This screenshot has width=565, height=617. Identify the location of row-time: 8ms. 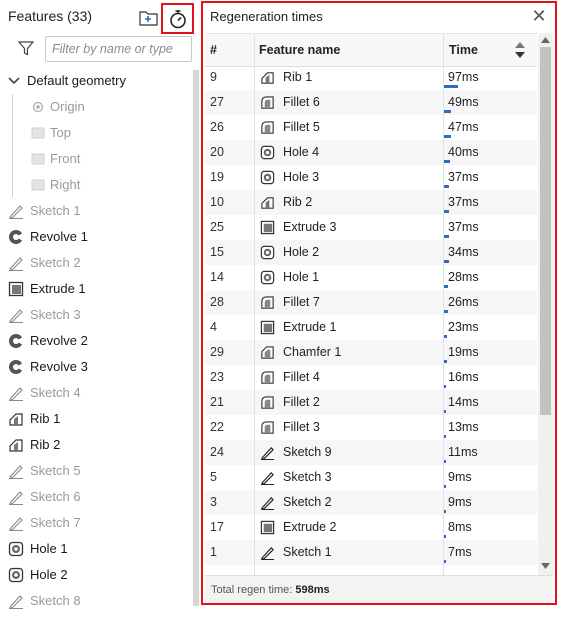
(460, 527).